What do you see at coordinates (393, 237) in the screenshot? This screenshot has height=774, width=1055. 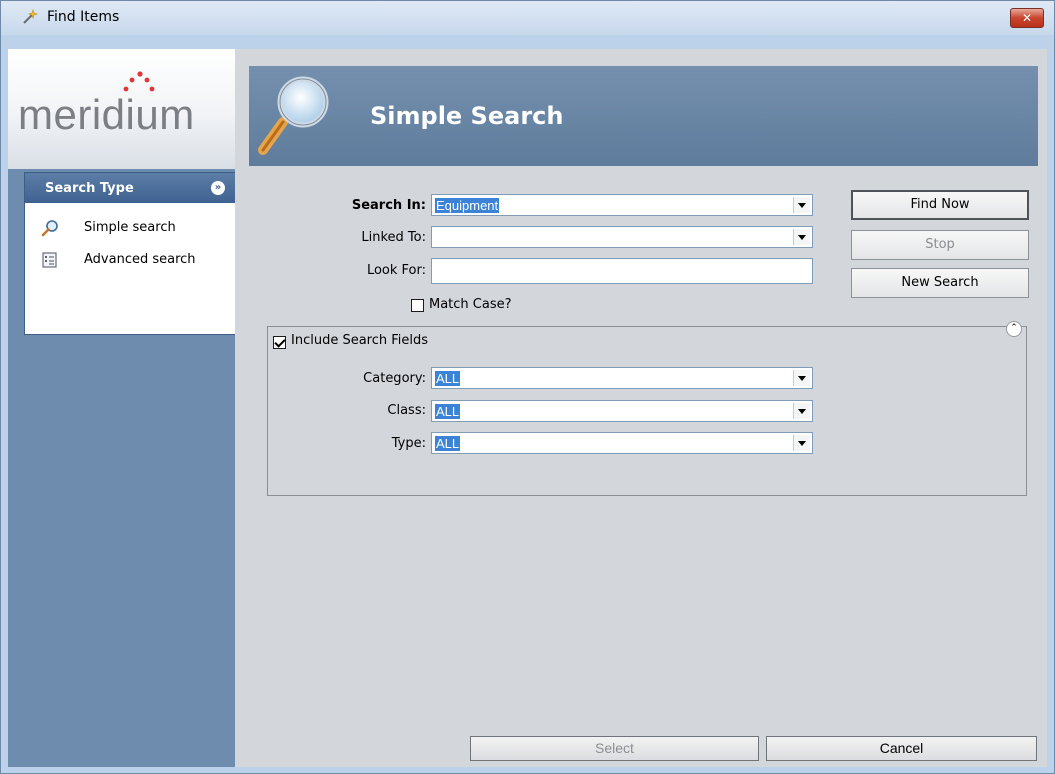 I see `linked-to-label: Linked To:` at bounding box center [393, 237].